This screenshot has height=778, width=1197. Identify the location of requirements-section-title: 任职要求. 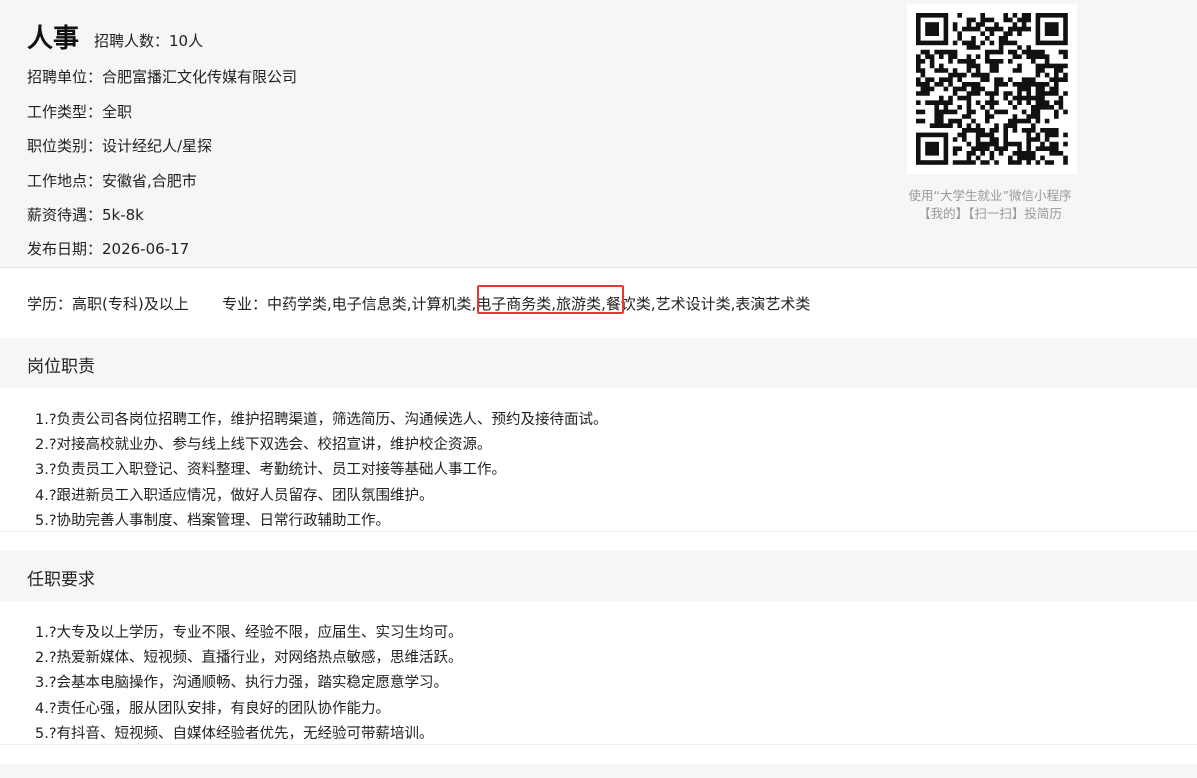
(61, 580).